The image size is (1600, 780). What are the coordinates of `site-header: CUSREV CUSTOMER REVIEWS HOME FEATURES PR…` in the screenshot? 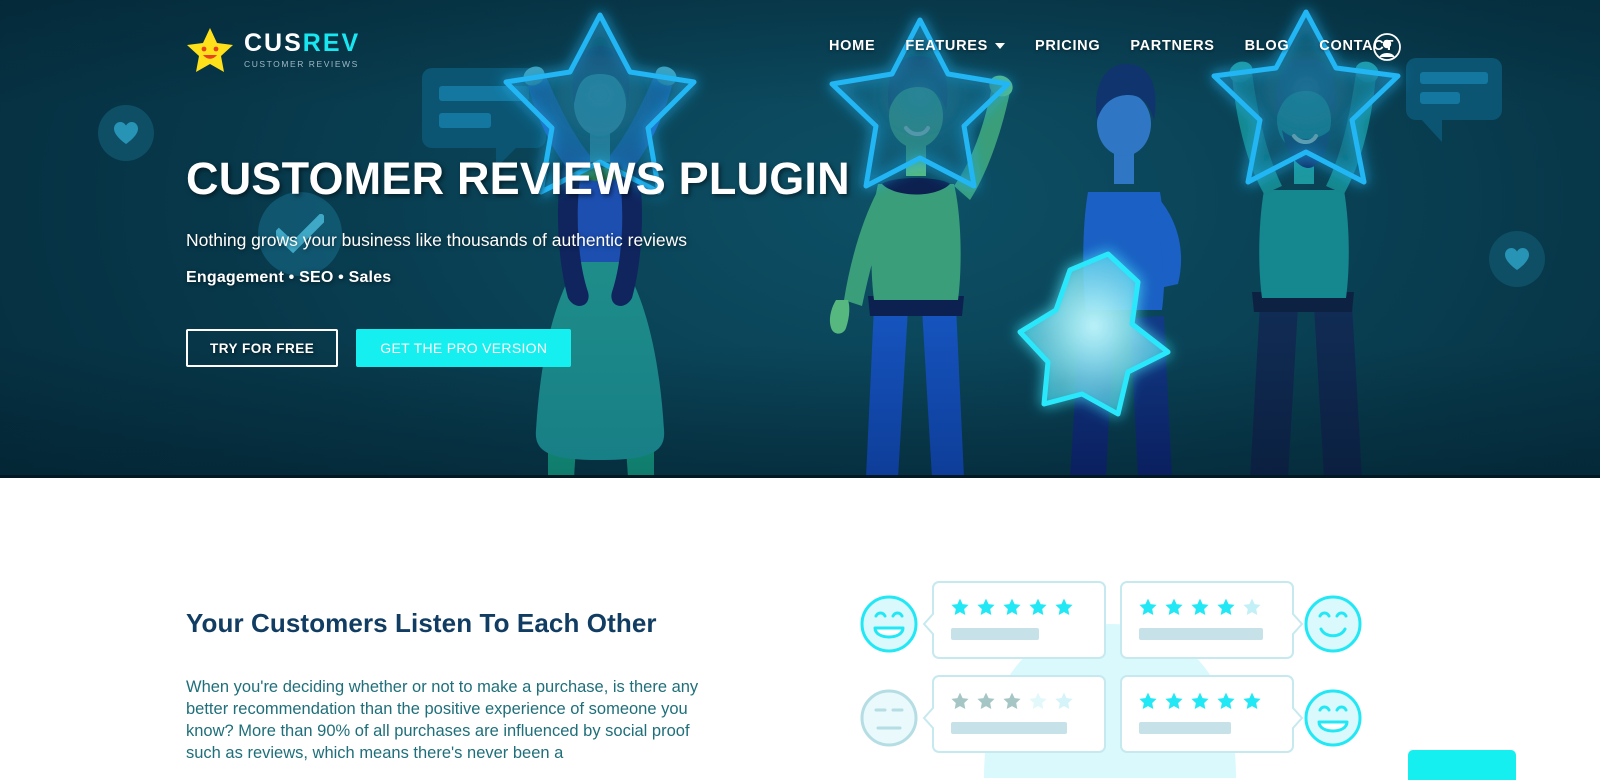 It's located at (800, 44).